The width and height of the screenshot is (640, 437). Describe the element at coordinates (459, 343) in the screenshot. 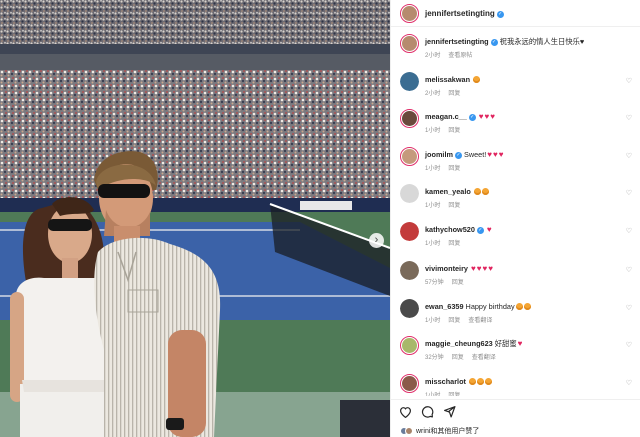

I see `commenter-username: maggie_cheung623` at that location.